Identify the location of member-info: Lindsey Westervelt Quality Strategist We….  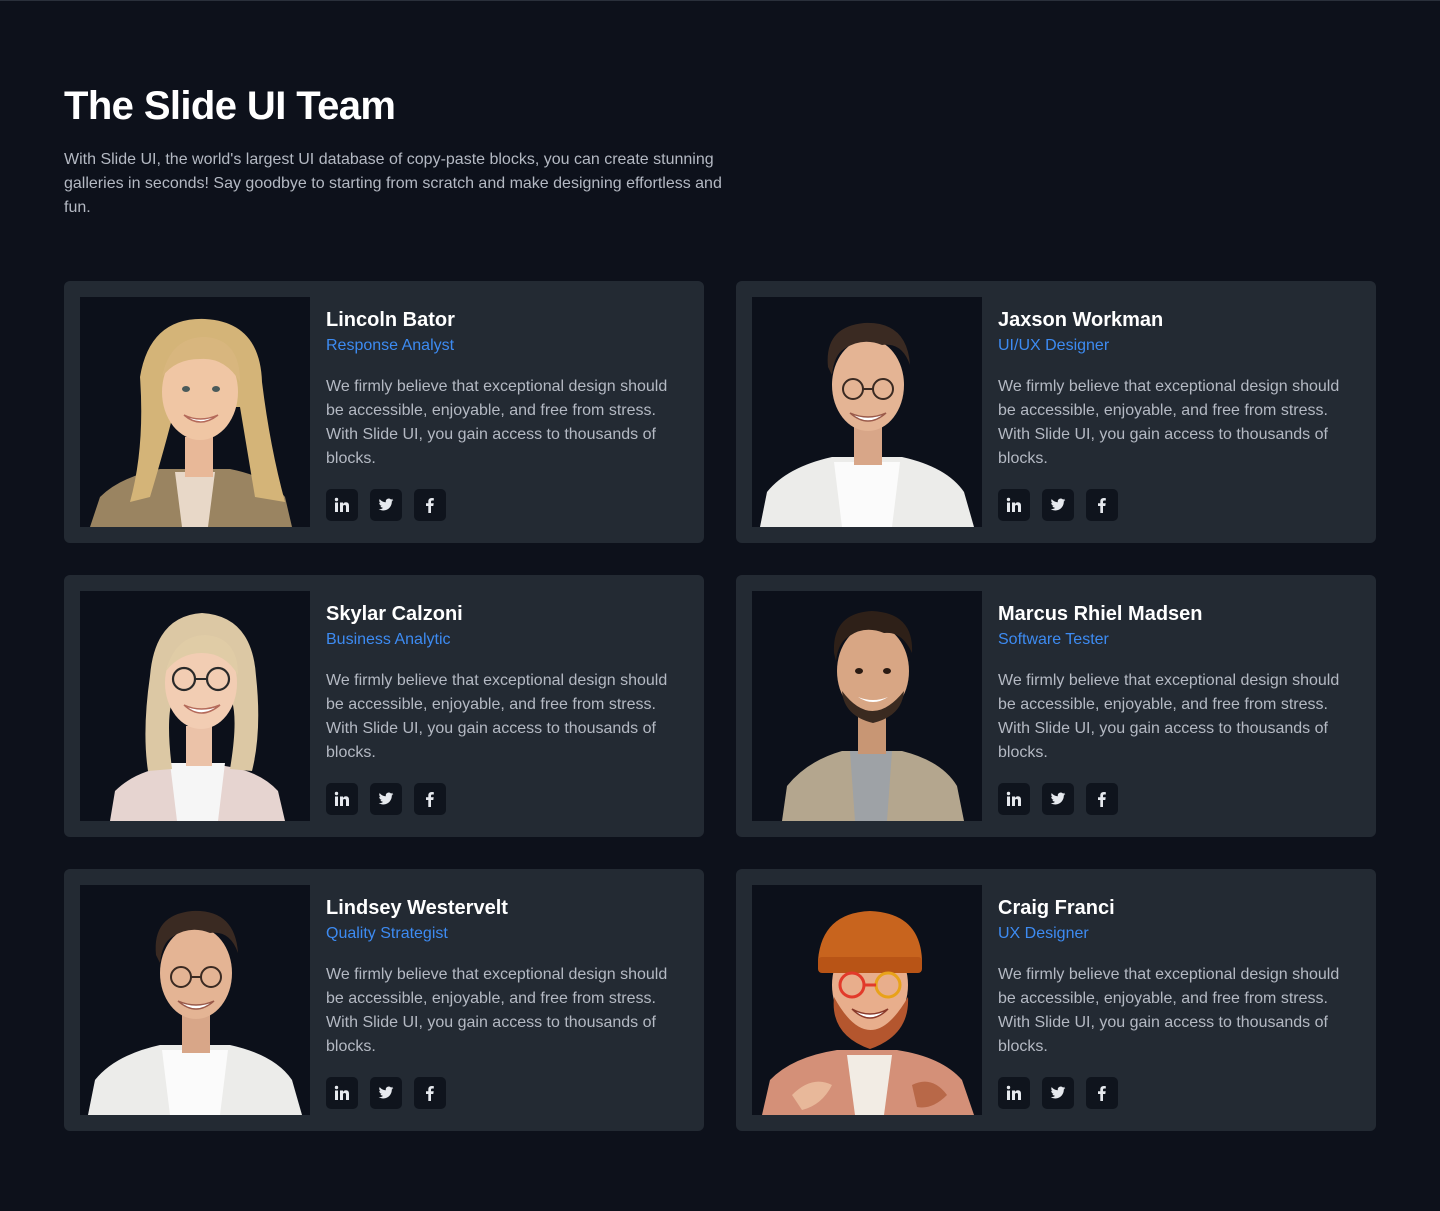
(507, 1000).